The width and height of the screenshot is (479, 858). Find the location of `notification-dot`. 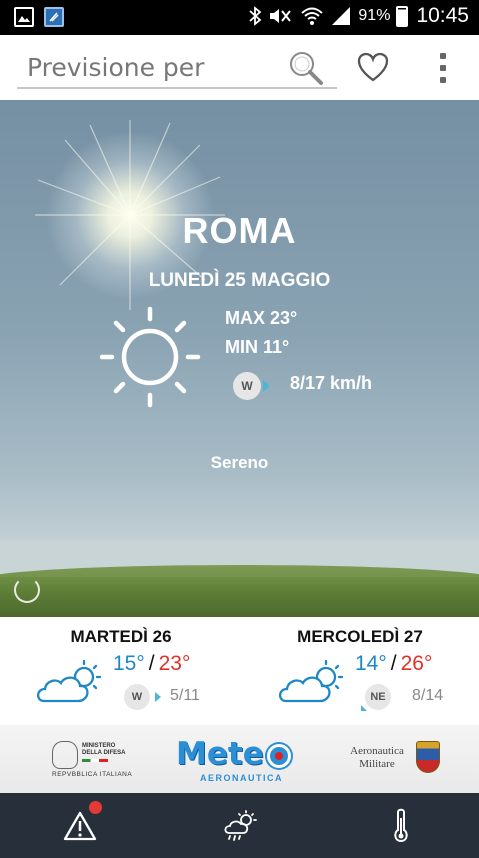

notification-dot is located at coordinates (95, 807).